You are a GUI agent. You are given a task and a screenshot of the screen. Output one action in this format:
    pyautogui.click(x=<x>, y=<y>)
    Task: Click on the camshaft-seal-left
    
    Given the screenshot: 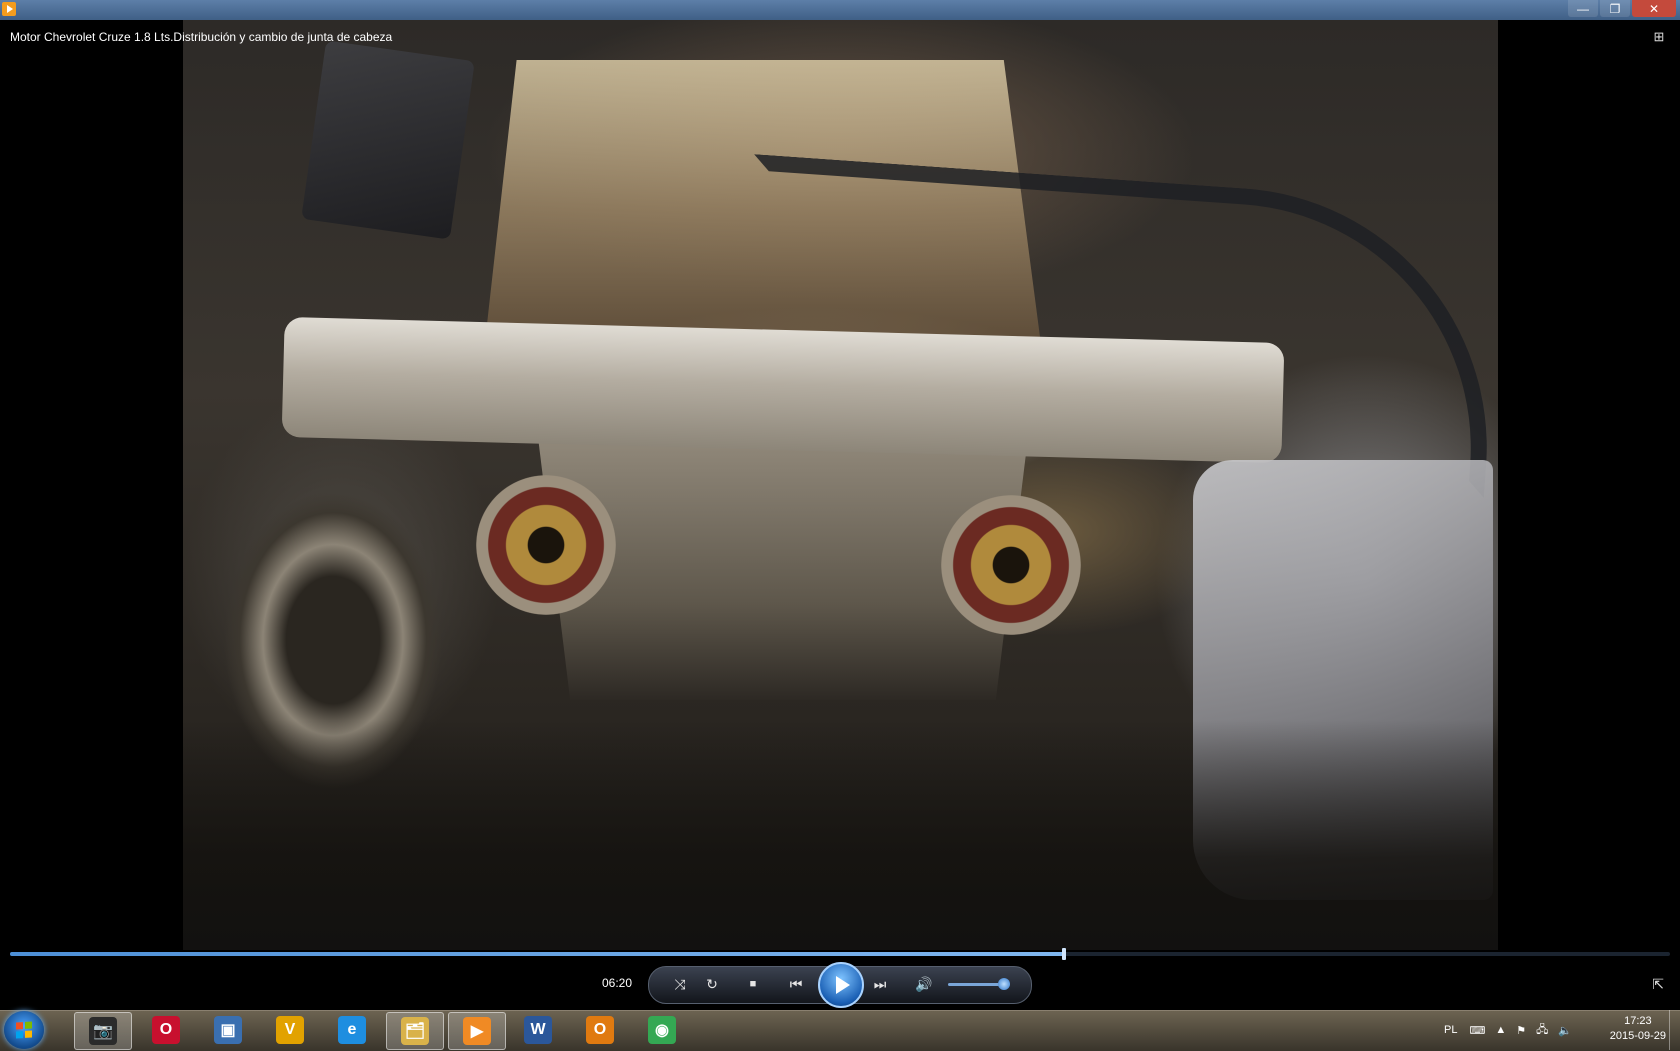 What is the action you would take?
    pyautogui.click(x=546, y=545)
    